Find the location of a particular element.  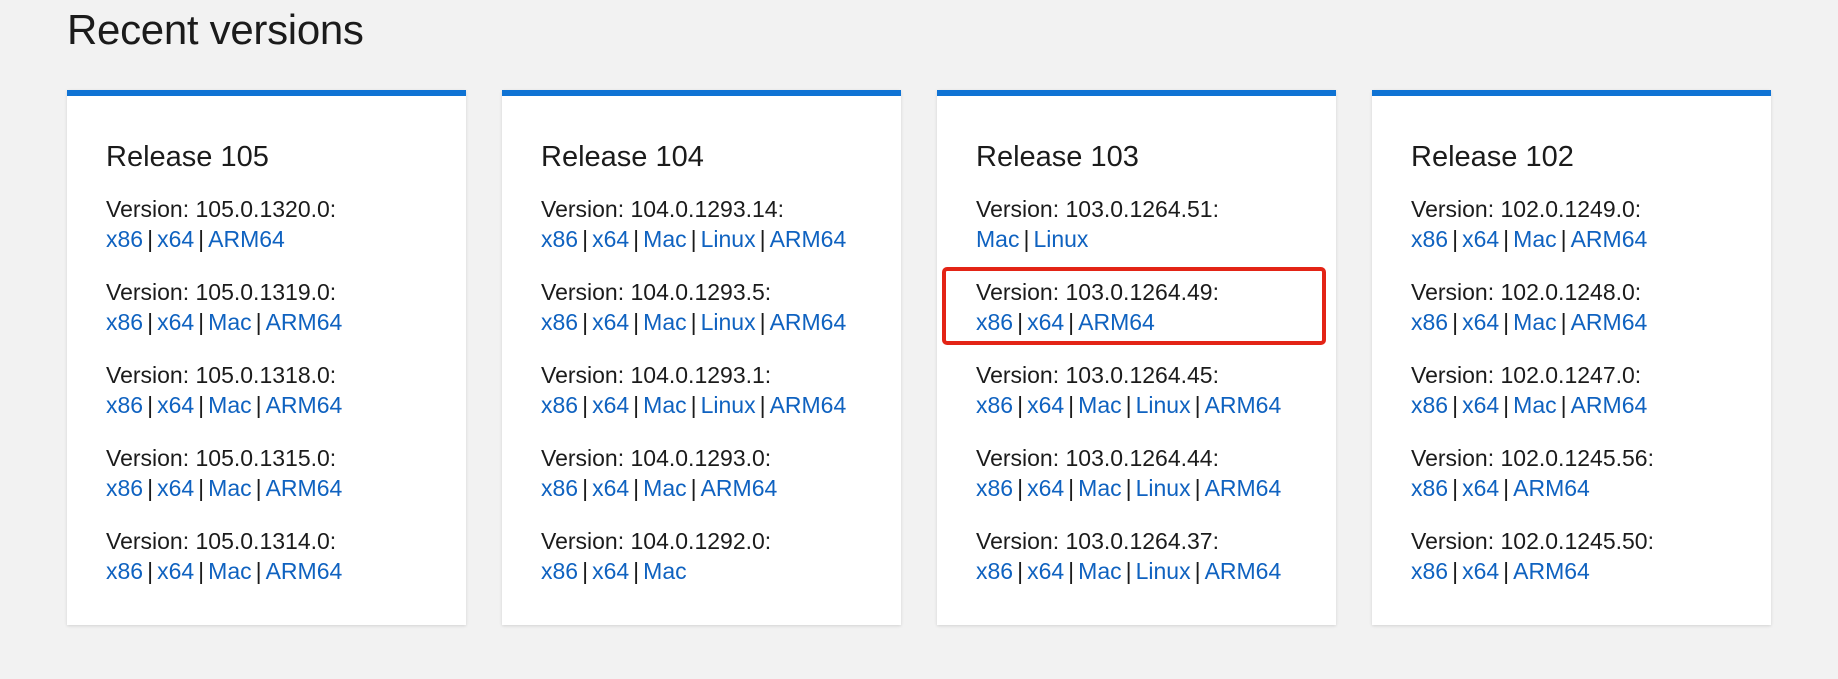

version-label: Version: 104.0.1292.0: is located at coordinates (656, 541).